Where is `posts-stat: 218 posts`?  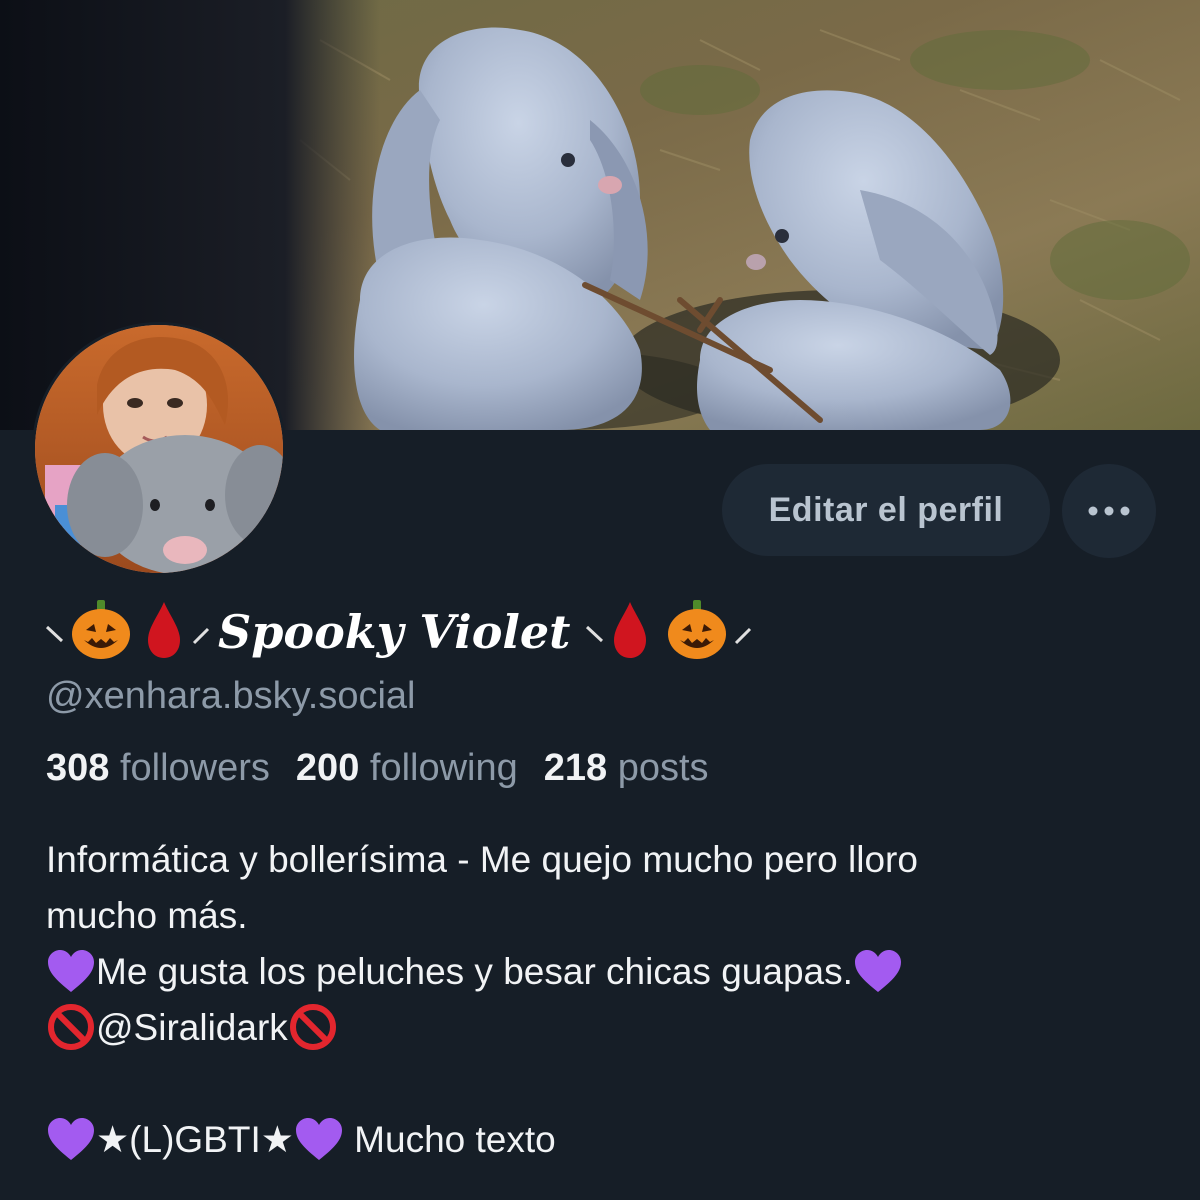 posts-stat: 218 posts is located at coordinates (626, 768).